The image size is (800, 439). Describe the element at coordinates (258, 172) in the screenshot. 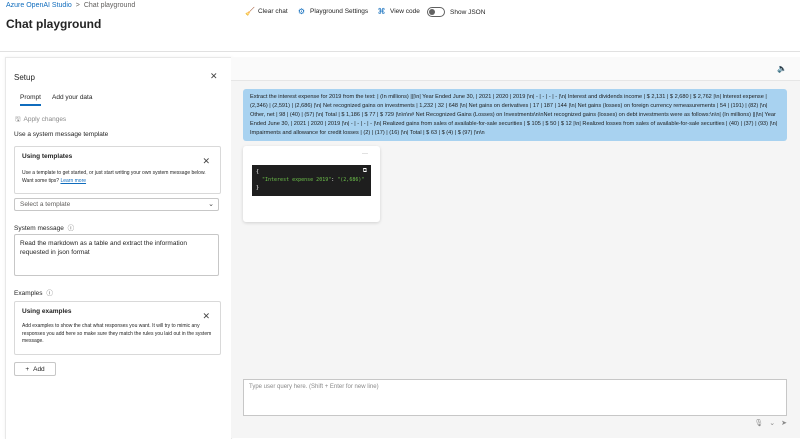

I see `json-open-brace: {` at that location.